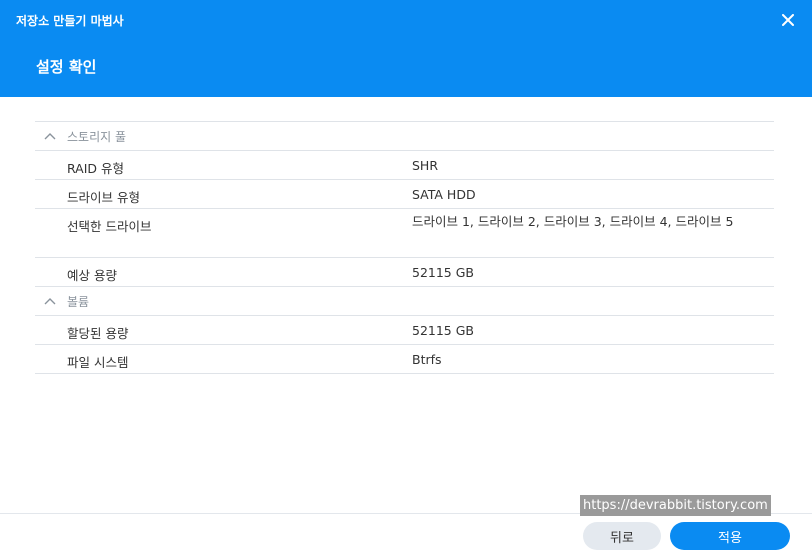 The image size is (812, 557). Describe the element at coordinates (425, 165) in the screenshot. I see `row-value: SHR` at that location.